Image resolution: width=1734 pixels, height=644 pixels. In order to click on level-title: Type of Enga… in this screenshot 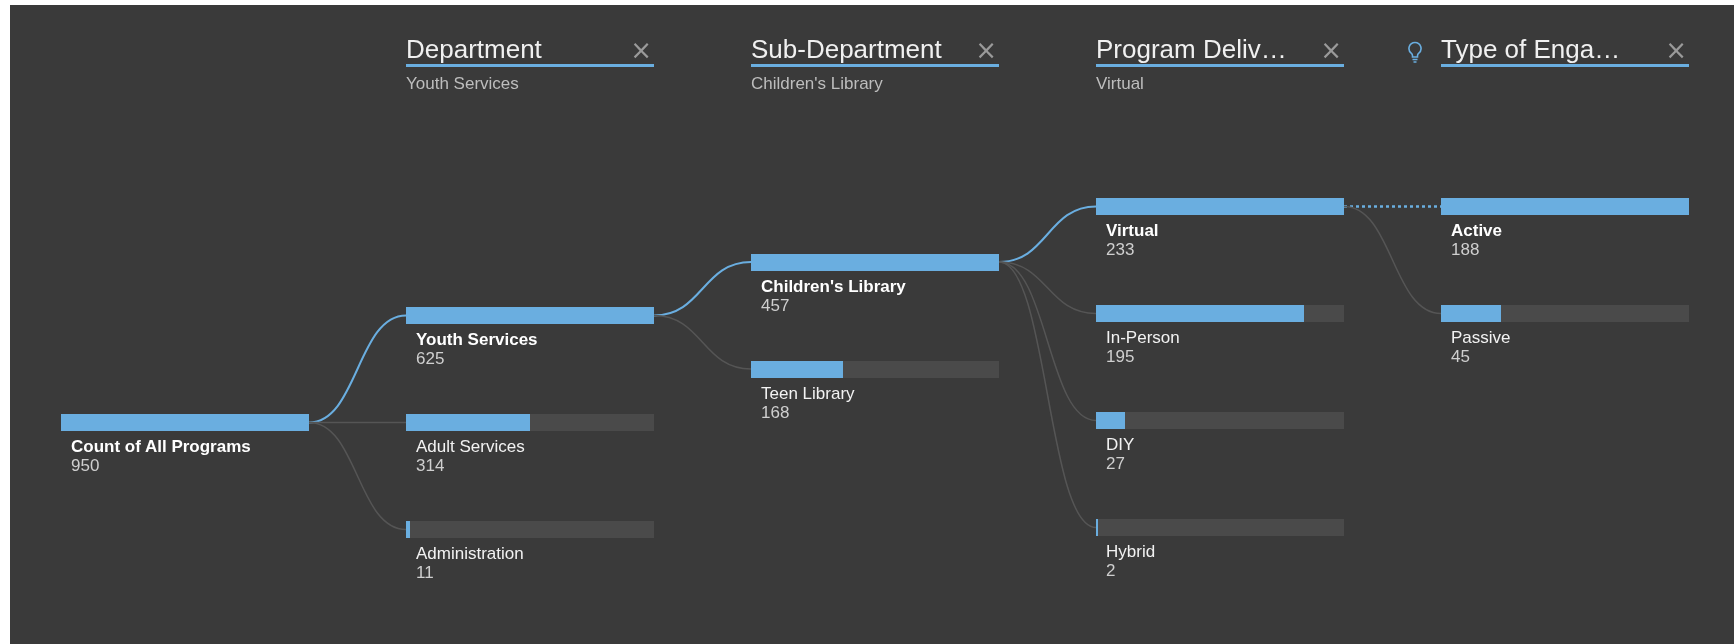, I will do `click(1531, 49)`.